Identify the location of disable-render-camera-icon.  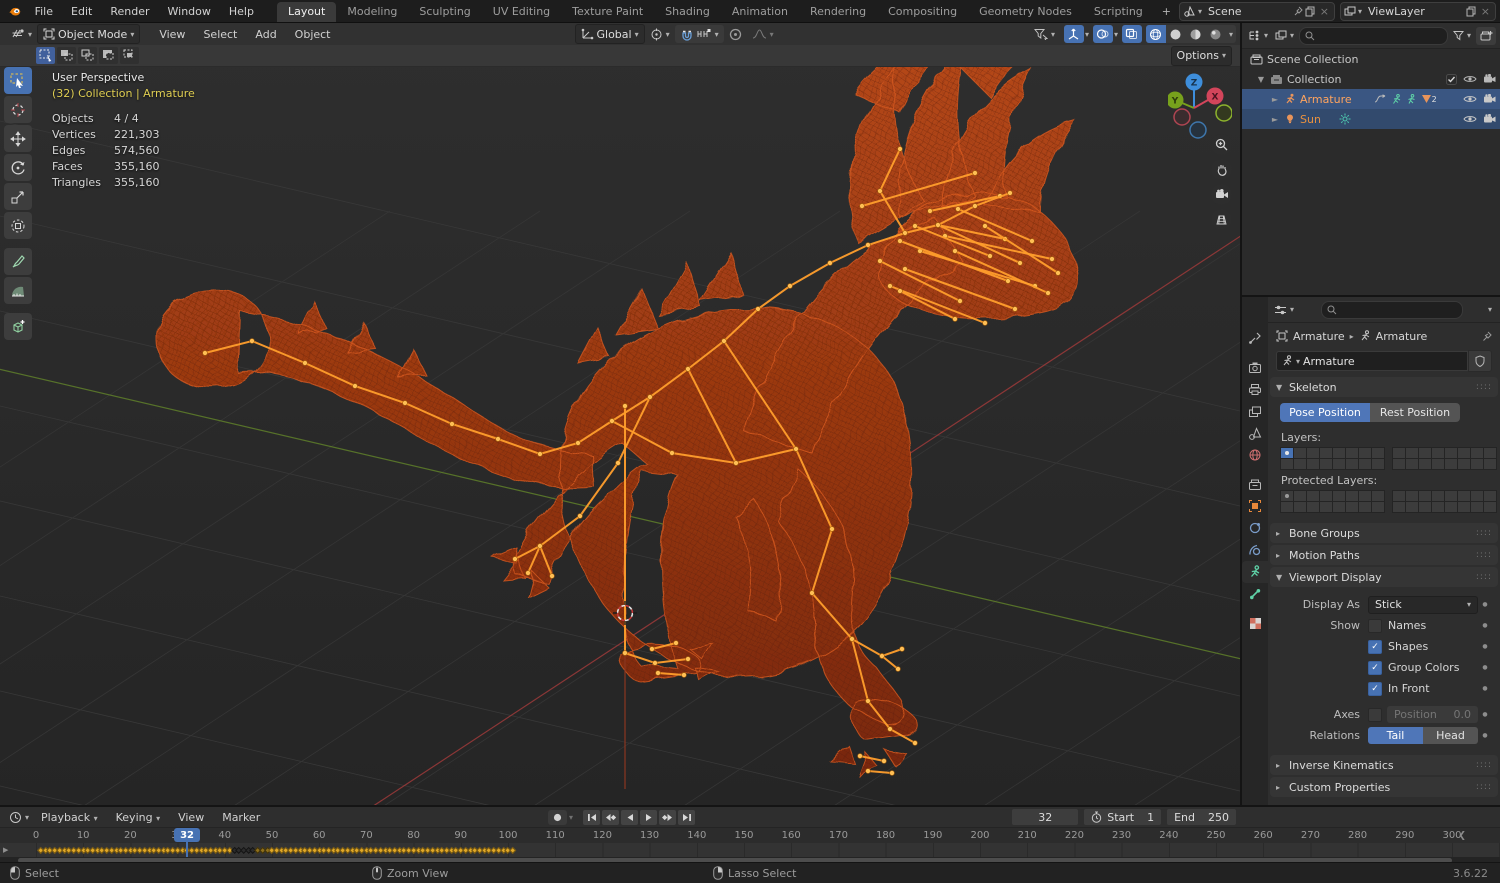
(1489, 119).